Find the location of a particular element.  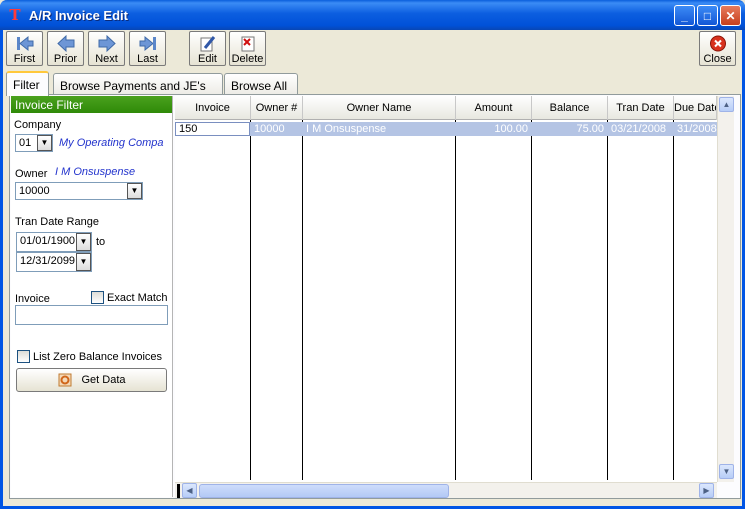

first-label: First is located at coordinates (24, 59).